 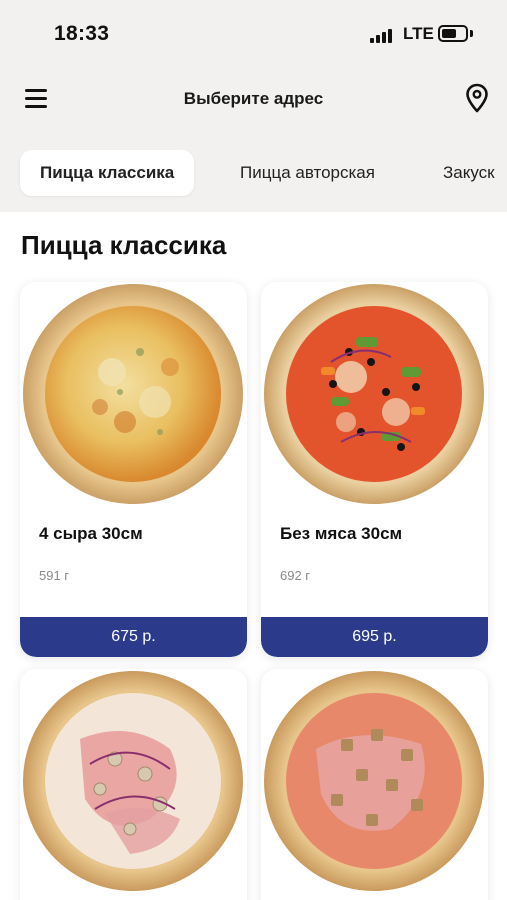 What do you see at coordinates (295, 575) in the screenshot?
I see `product-weight: 692 г` at bounding box center [295, 575].